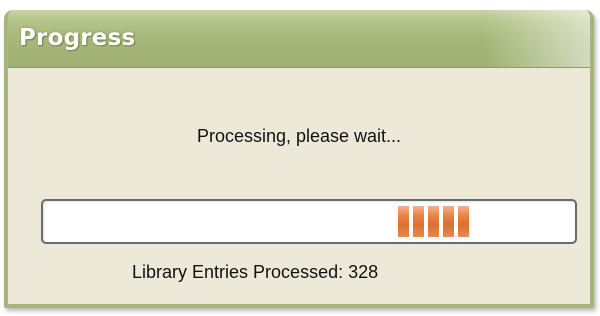 Image resolution: width=600 pixels, height=316 pixels. Describe the element at coordinates (363, 272) in the screenshot. I see `entries-processed-count: 328` at that location.